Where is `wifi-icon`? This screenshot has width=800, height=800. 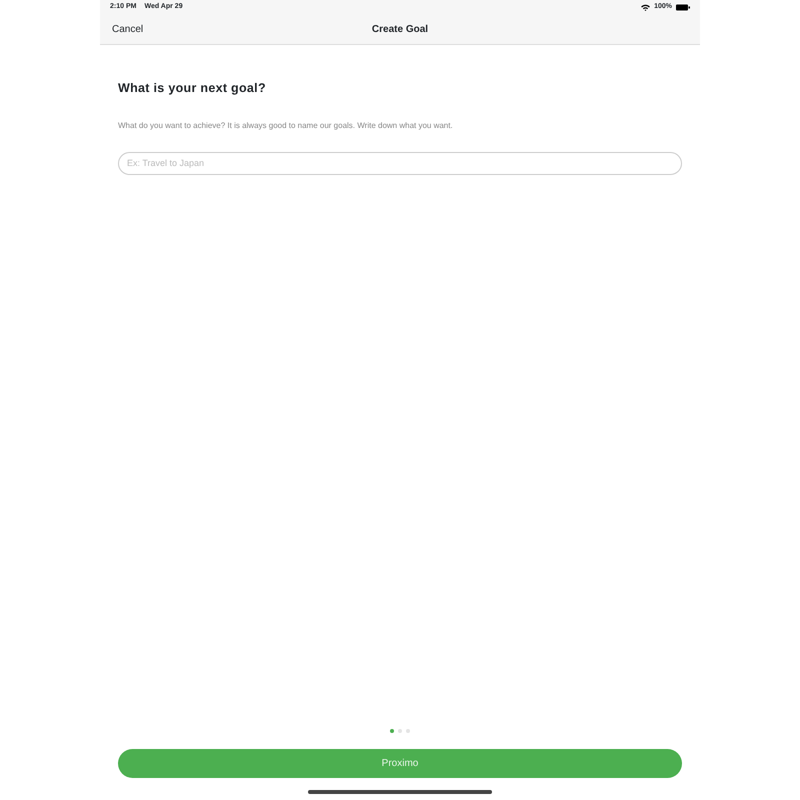
wifi-icon is located at coordinates (645, 7).